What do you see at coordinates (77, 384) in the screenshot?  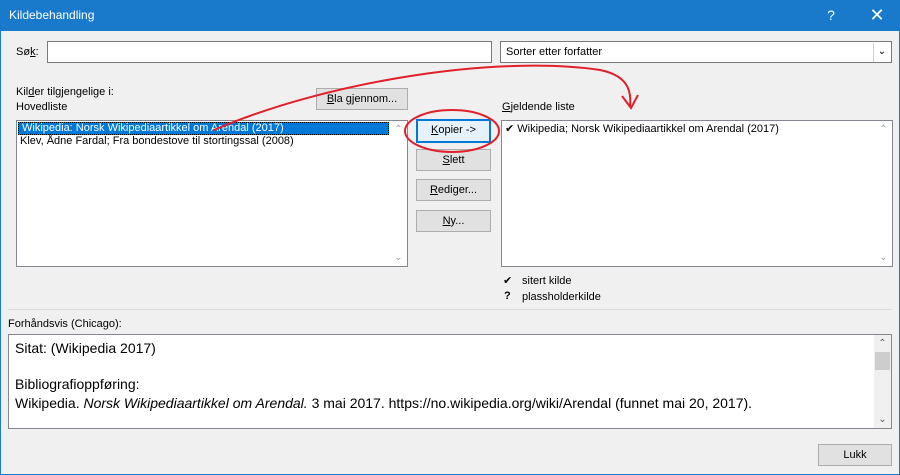 I see `bibliography-heading: Bibliografioppføring:` at bounding box center [77, 384].